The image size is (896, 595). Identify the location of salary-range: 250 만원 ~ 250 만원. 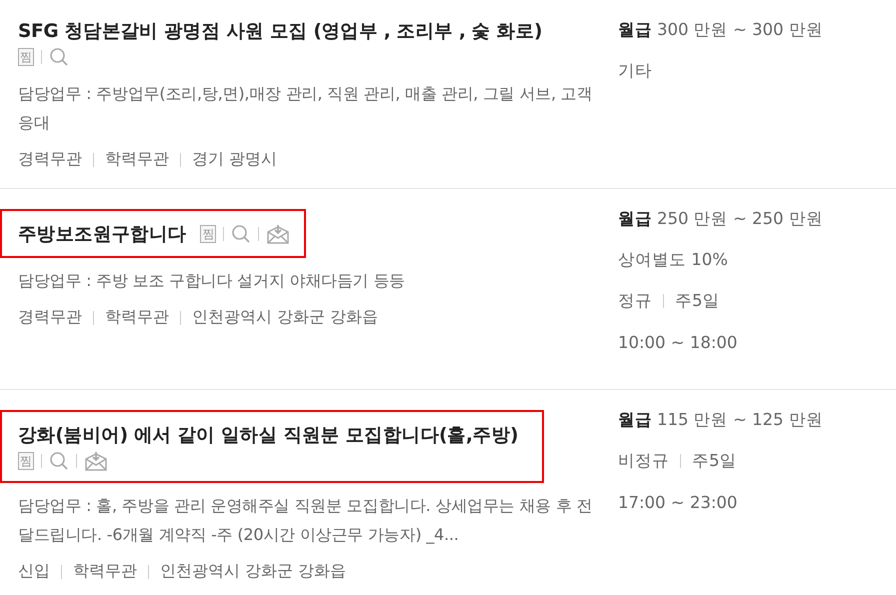
(740, 219).